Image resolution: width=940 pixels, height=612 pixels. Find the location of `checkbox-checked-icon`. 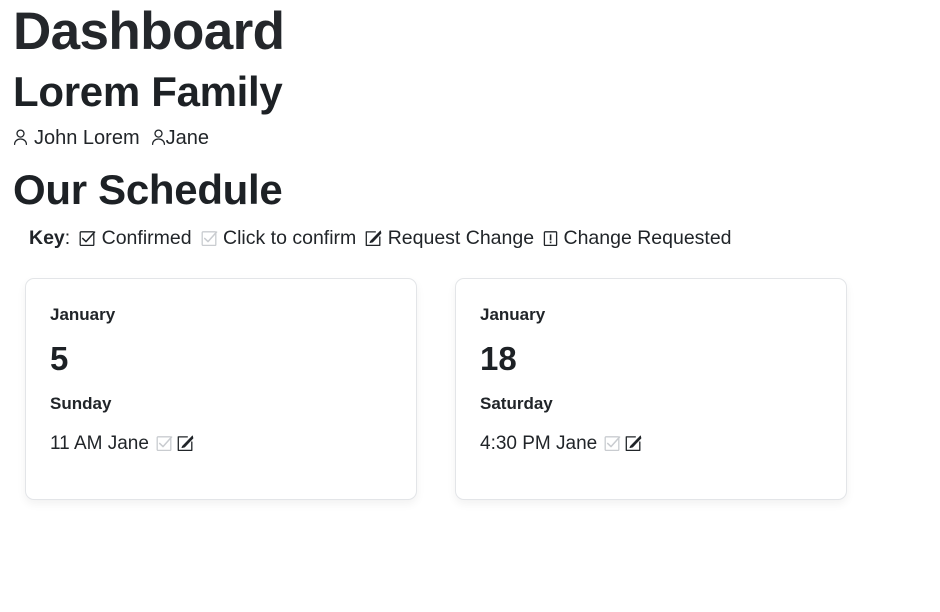

checkbox-checked-icon is located at coordinates (87, 238).